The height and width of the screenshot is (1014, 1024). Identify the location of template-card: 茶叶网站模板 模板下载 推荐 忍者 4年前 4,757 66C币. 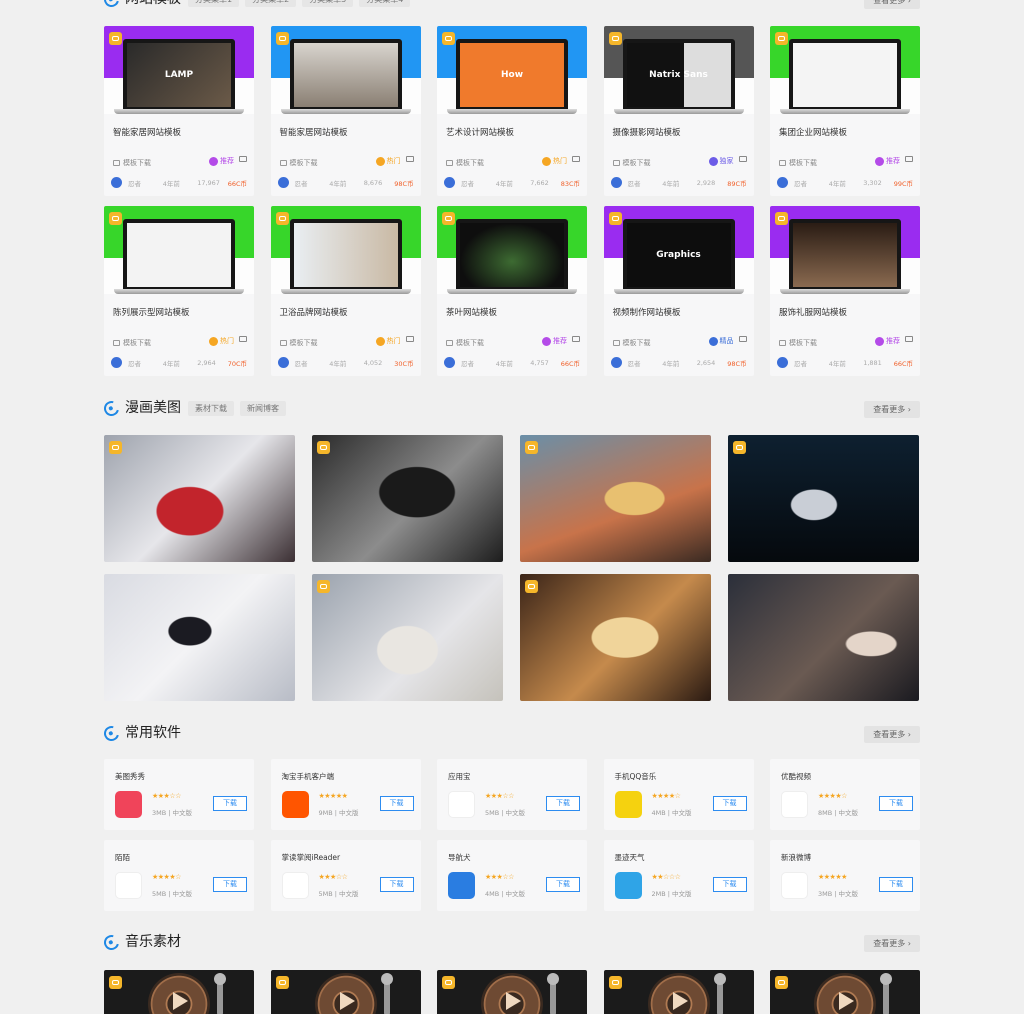
(512, 291).